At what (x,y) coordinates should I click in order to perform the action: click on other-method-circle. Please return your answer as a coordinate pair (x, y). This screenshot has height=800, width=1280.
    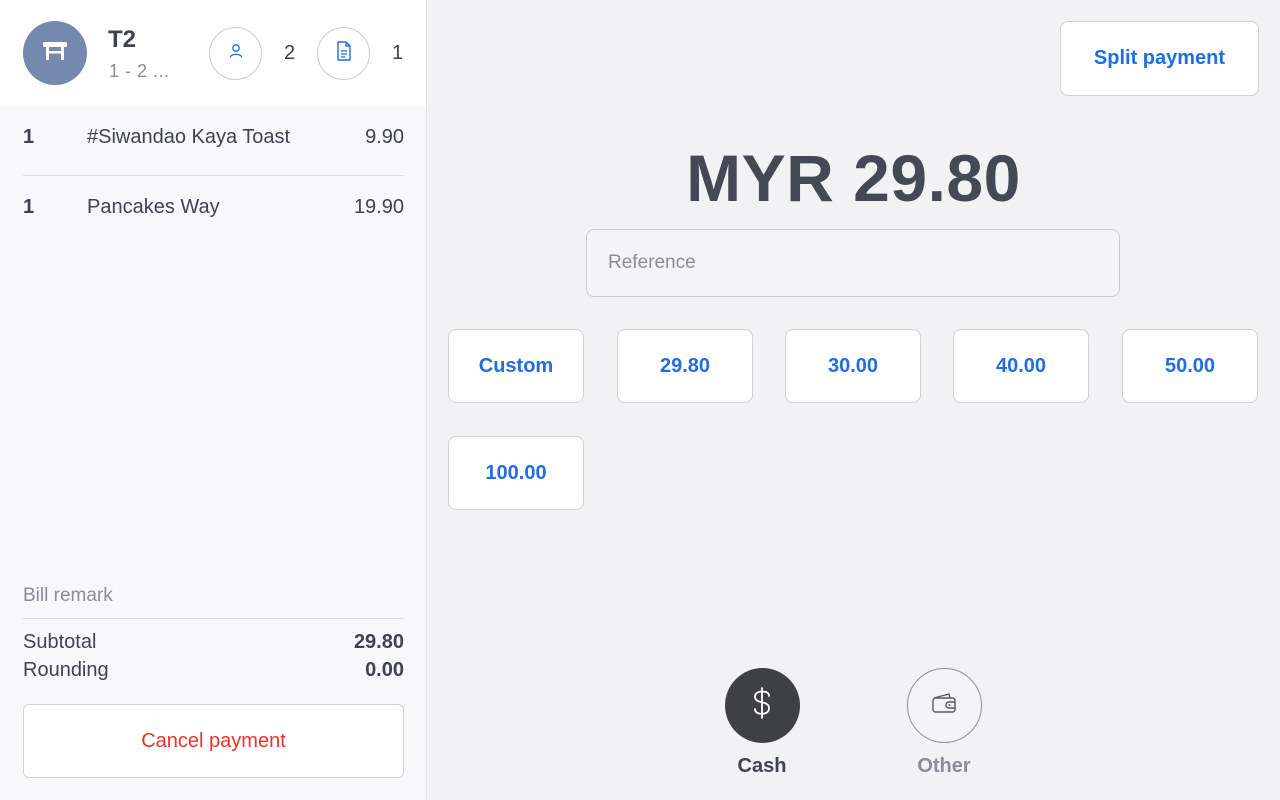
    Looking at the image, I should click on (944, 705).